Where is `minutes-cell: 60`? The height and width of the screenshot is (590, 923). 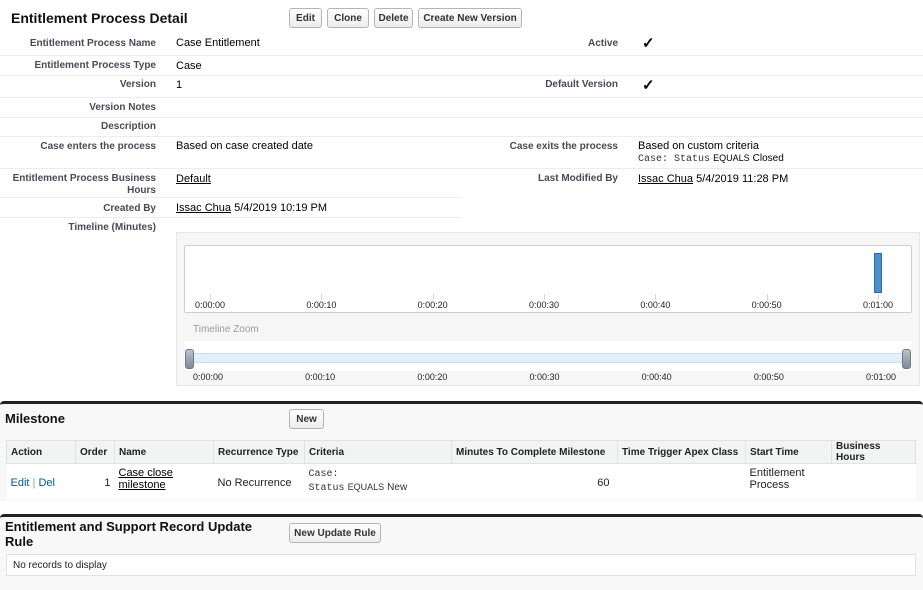
minutes-cell: 60 is located at coordinates (534, 481).